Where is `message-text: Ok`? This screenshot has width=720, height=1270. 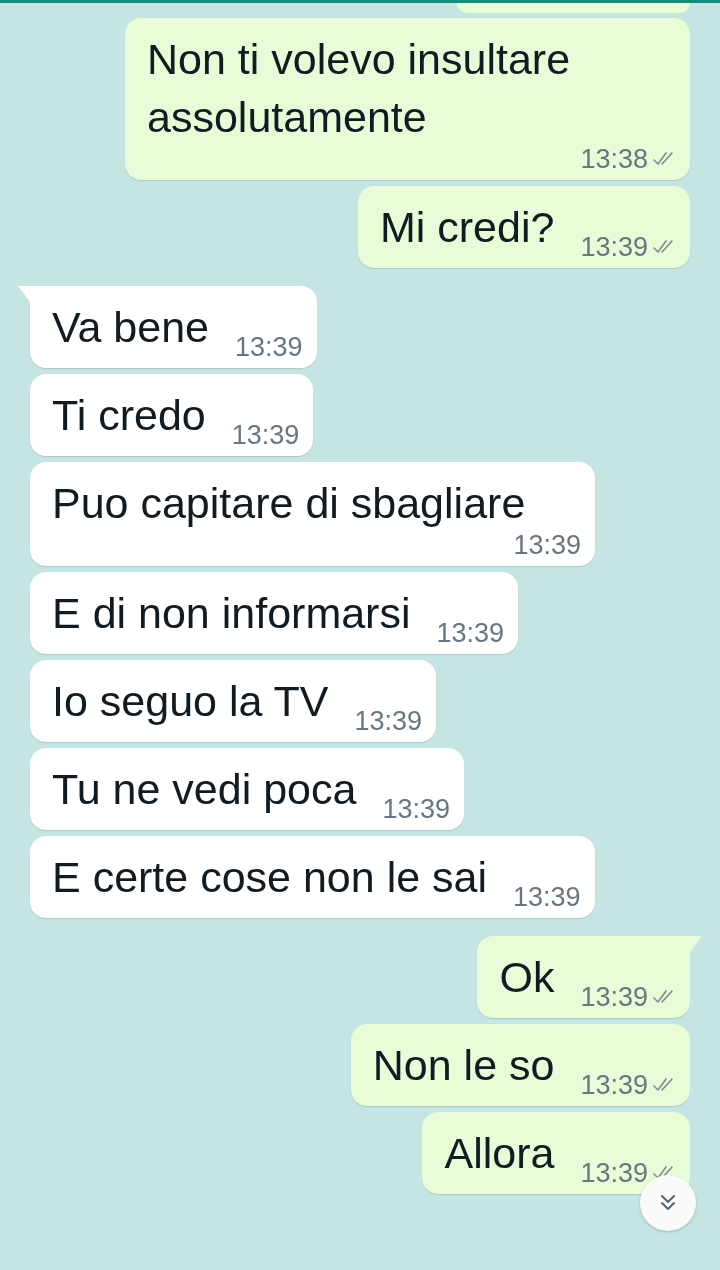 message-text: Ok is located at coordinates (527, 977).